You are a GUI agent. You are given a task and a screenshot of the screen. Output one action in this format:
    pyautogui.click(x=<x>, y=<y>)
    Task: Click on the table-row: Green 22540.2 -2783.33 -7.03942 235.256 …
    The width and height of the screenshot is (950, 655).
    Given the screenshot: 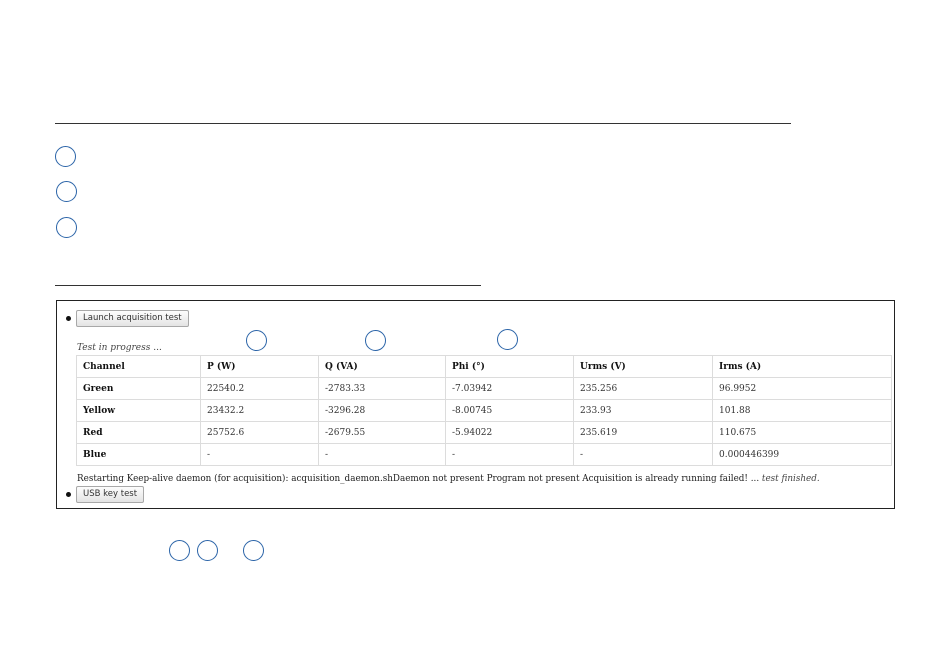 What is the action you would take?
    pyautogui.click(x=484, y=388)
    